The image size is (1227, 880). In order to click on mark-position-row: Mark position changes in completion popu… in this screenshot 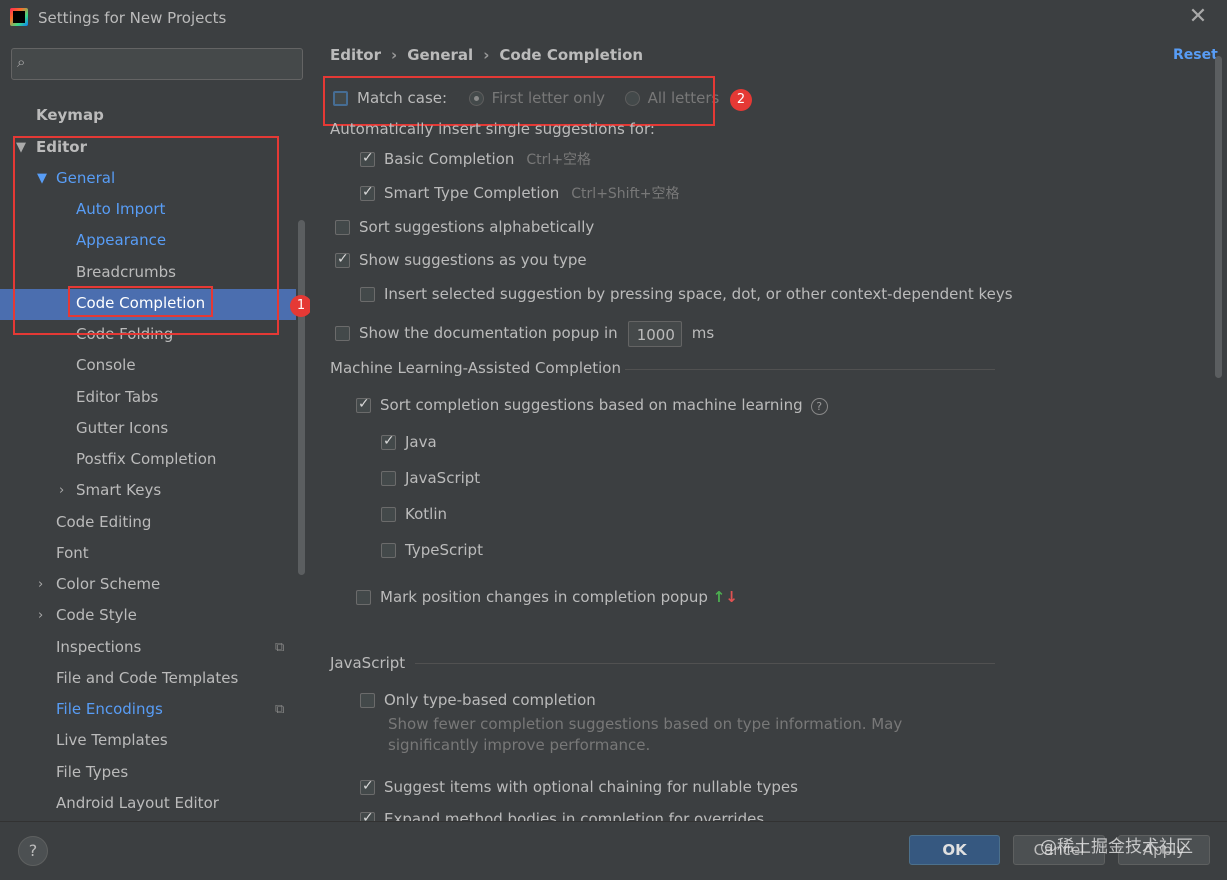, I will do `click(547, 597)`.